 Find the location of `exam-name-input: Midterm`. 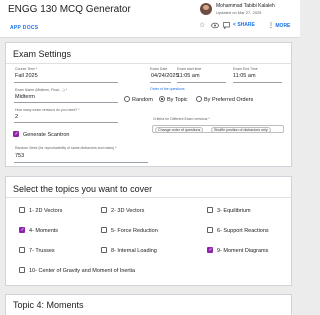

exam-name-input: Midterm is located at coordinates (25, 97).